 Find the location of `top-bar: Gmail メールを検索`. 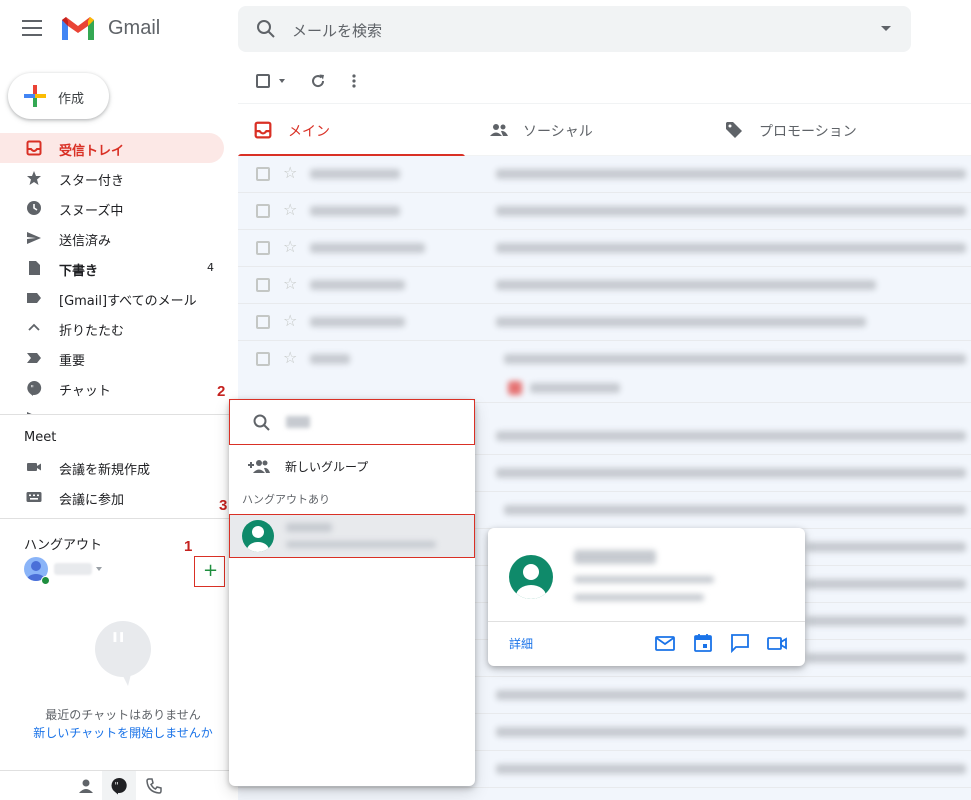

top-bar: Gmail メールを検索 is located at coordinates (485, 29).